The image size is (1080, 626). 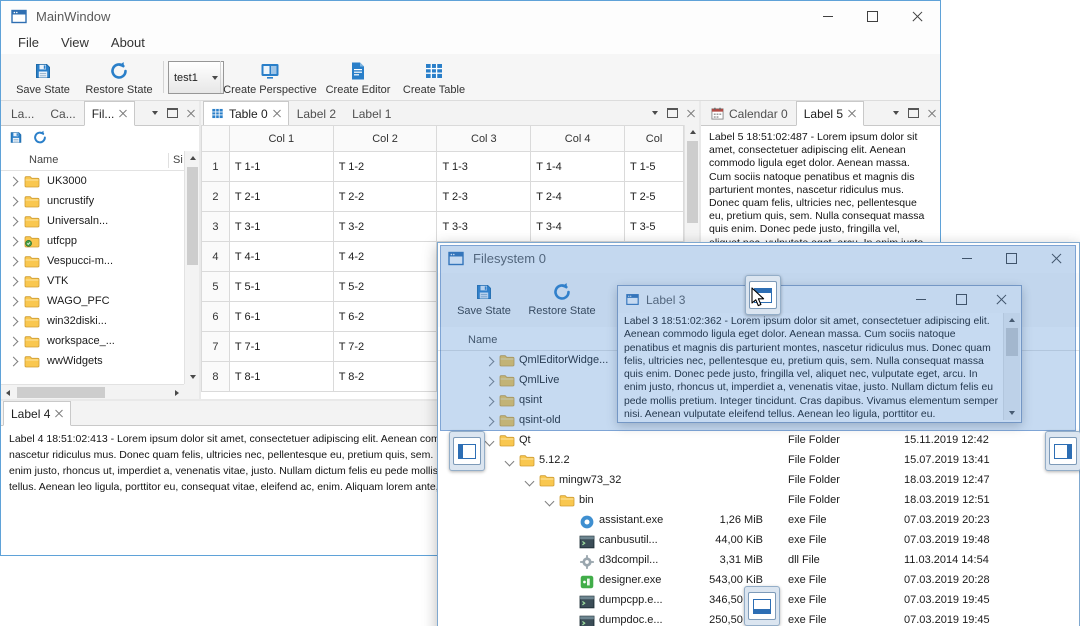 What do you see at coordinates (281, 316) in the screenshot?
I see `table-cell: T 6-1` at bounding box center [281, 316].